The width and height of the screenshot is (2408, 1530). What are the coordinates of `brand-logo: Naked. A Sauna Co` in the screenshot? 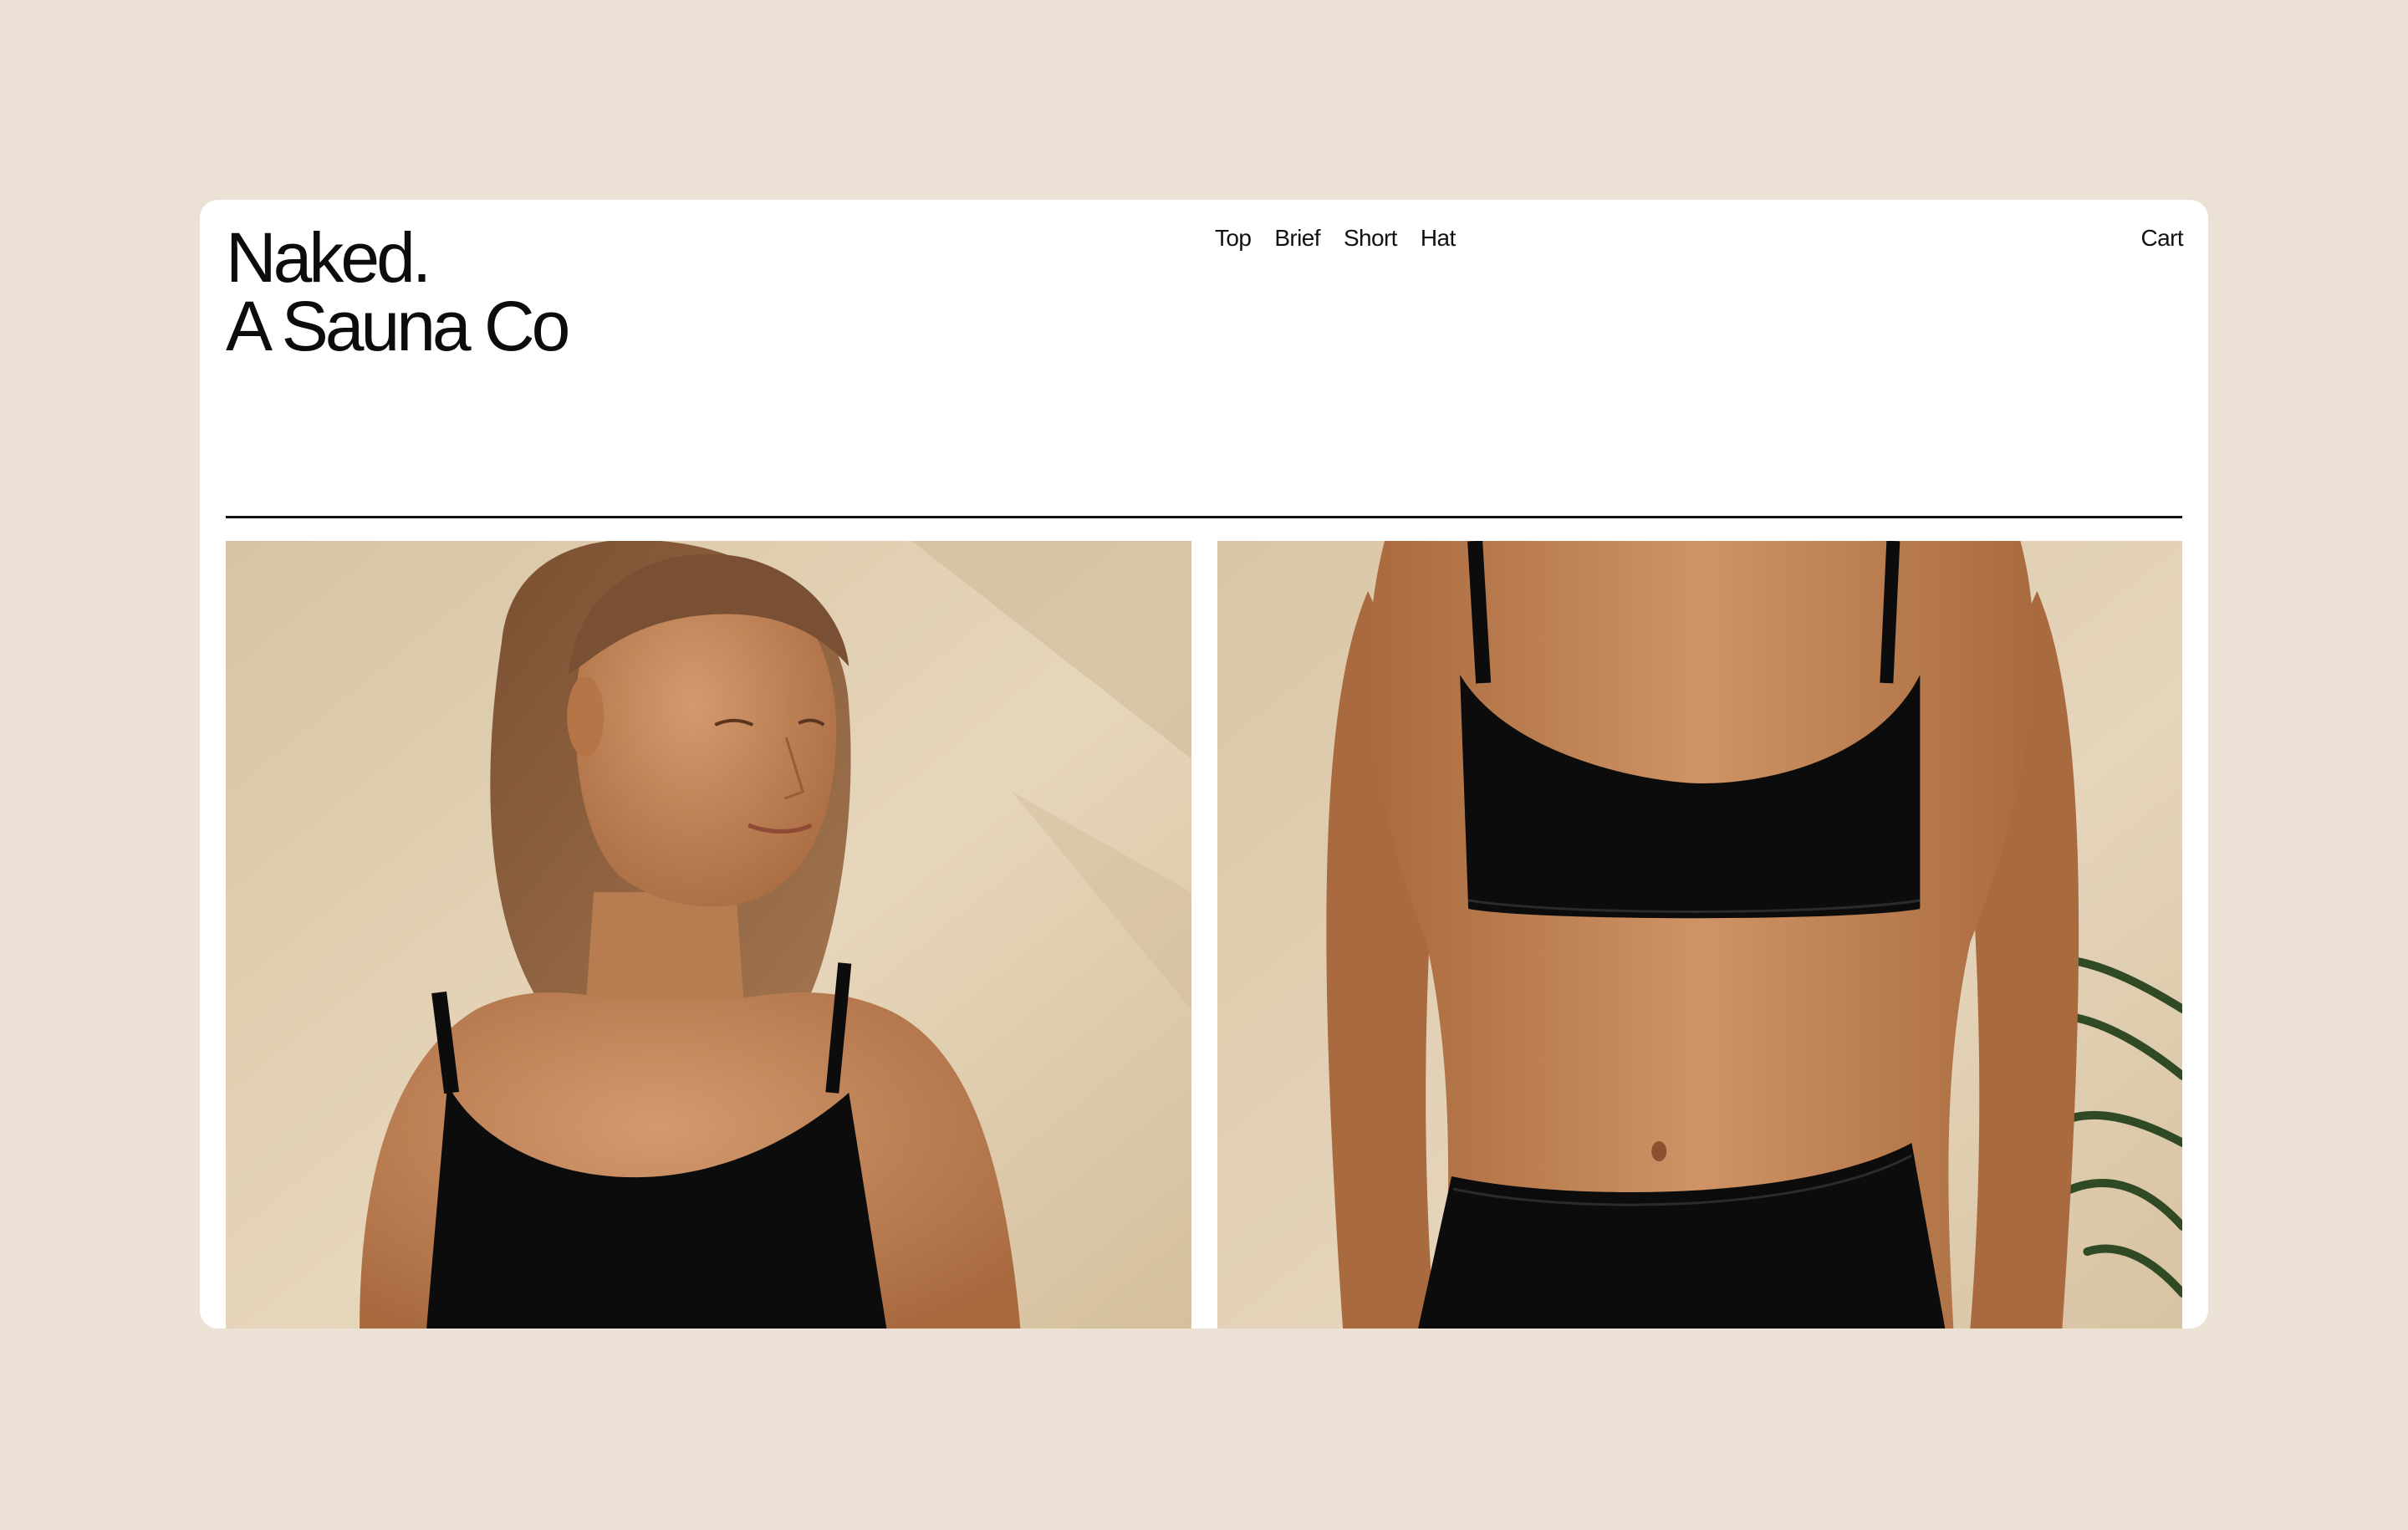 It's located at (398, 291).